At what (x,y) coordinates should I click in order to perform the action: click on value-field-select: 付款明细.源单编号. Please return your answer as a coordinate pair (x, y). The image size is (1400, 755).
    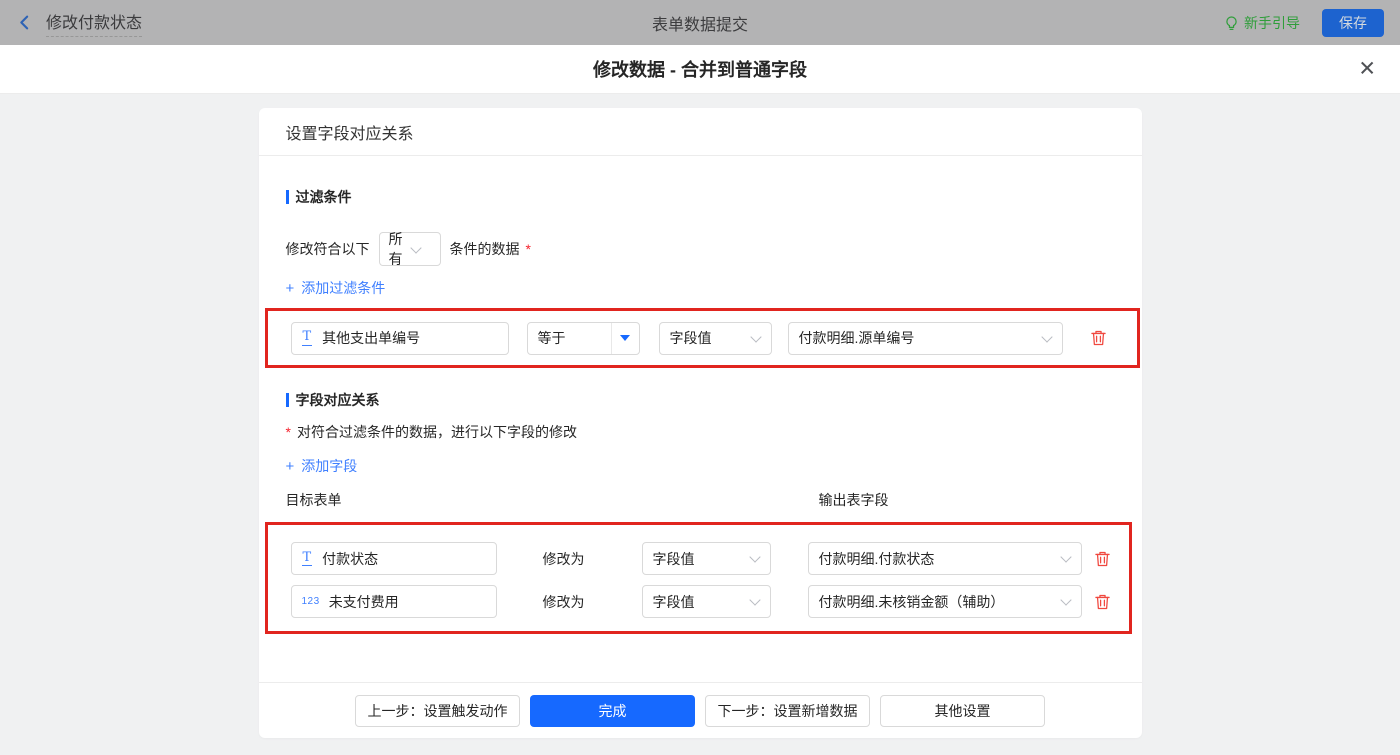
    Looking at the image, I should click on (925, 338).